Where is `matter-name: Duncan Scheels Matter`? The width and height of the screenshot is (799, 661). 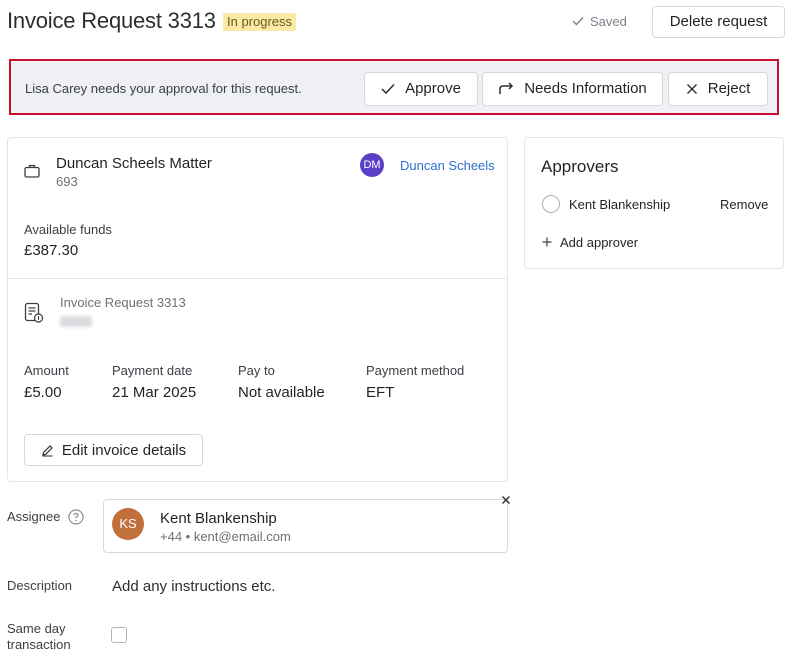
matter-name: Duncan Scheels Matter is located at coordinates (134, 163).